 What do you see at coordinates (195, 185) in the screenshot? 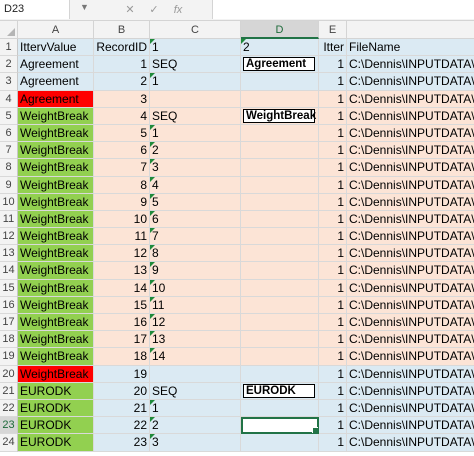
I see `cell-c: 4` at bounding box center [195, 185].